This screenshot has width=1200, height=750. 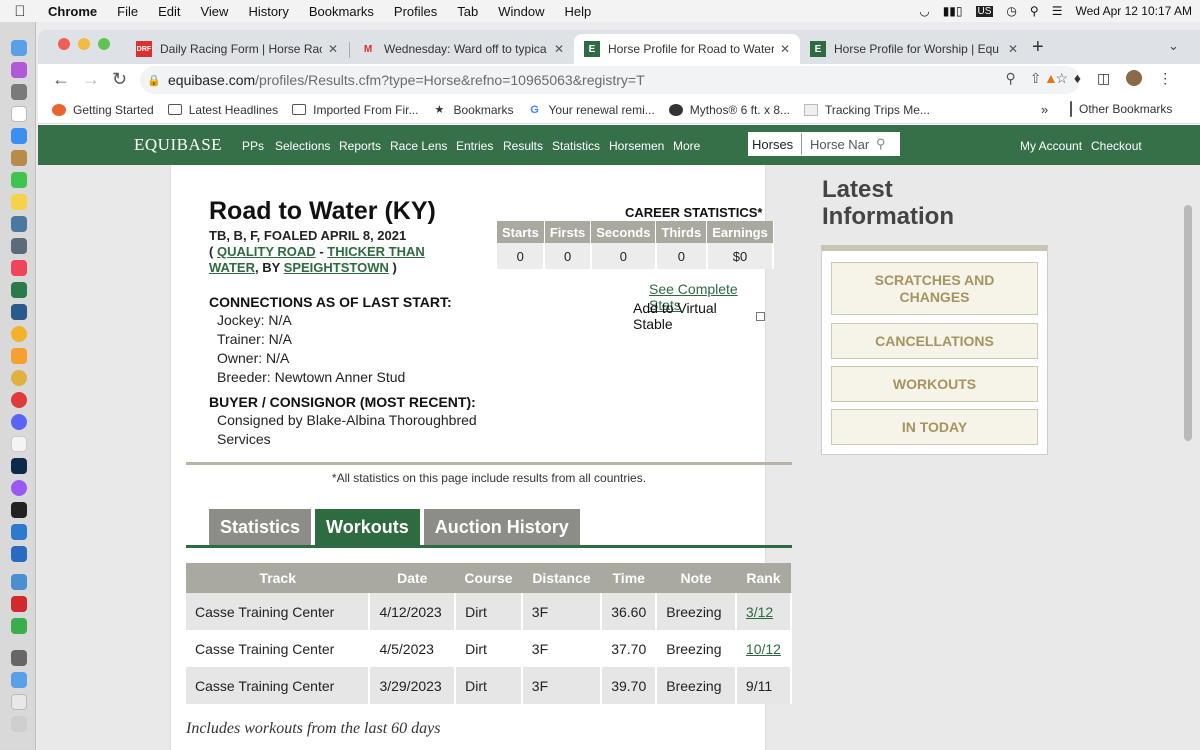 What do you see at coordinates (19, 378) in the screenshot?
I see `photos-icon` at bounding box center [19, 378].